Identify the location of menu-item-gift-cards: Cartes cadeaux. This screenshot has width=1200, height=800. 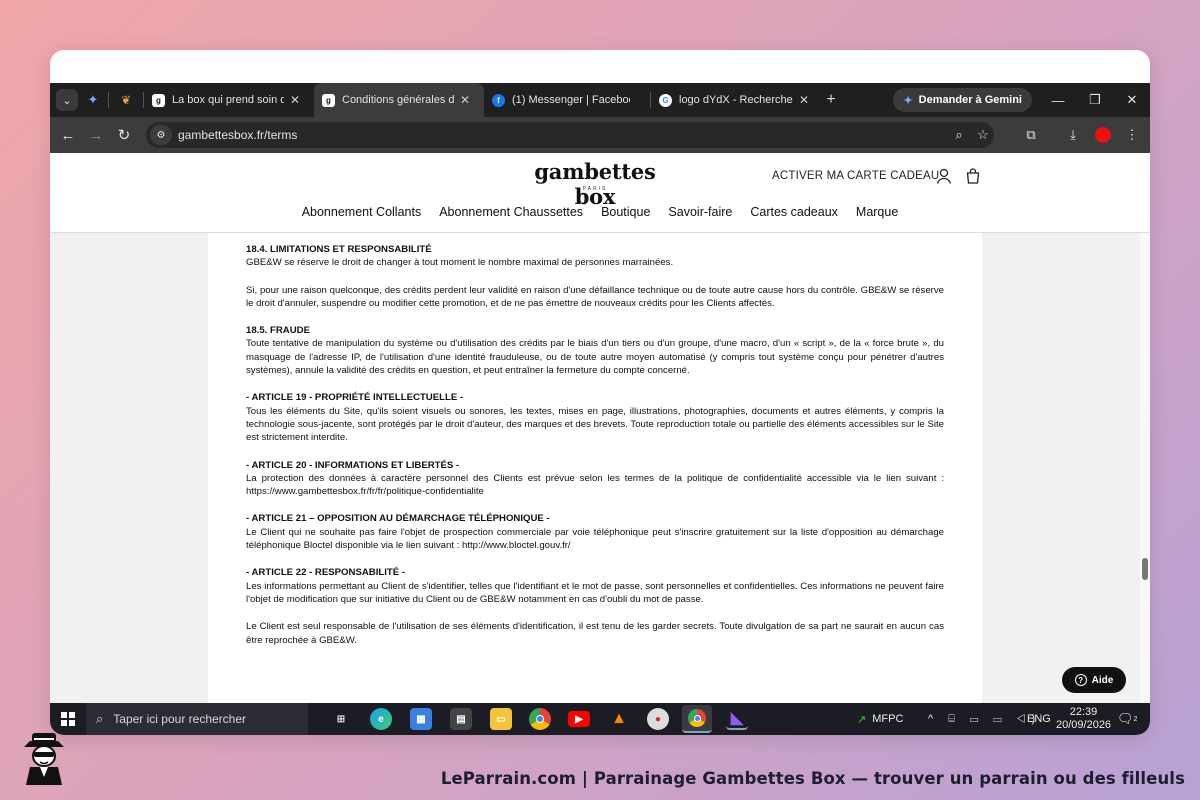
(794, 212).